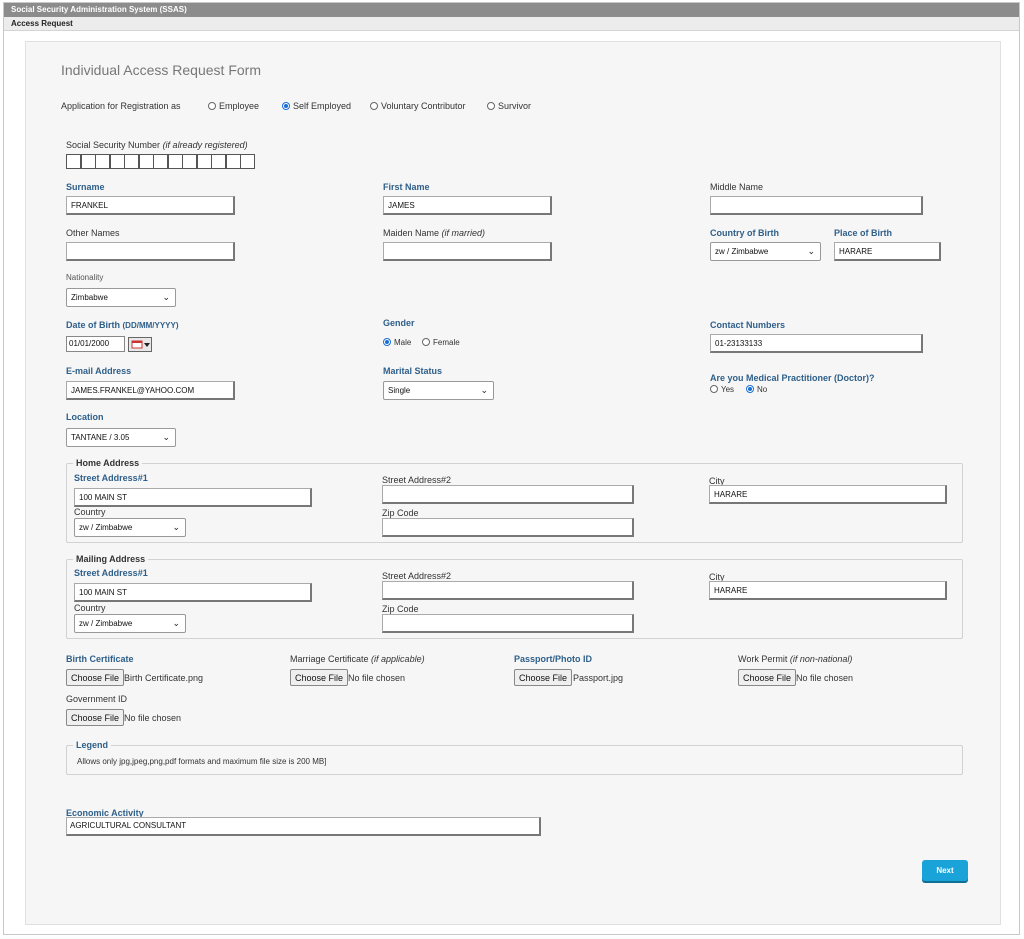  What do you see at coordinates (825, 678) in the screenshot?
I see `work-permit-filename: No file chosen` at bounding box center [825, 678].